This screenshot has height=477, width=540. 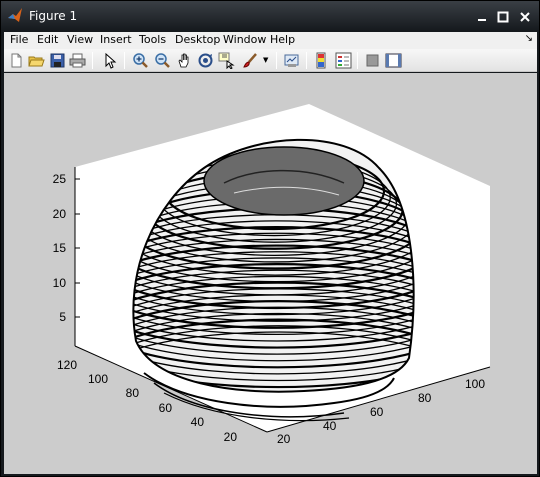 What do you see at coordinates (205, 60) in the screenshot?
I see `rotate-3d-icon` at bounding box center [205, 60].